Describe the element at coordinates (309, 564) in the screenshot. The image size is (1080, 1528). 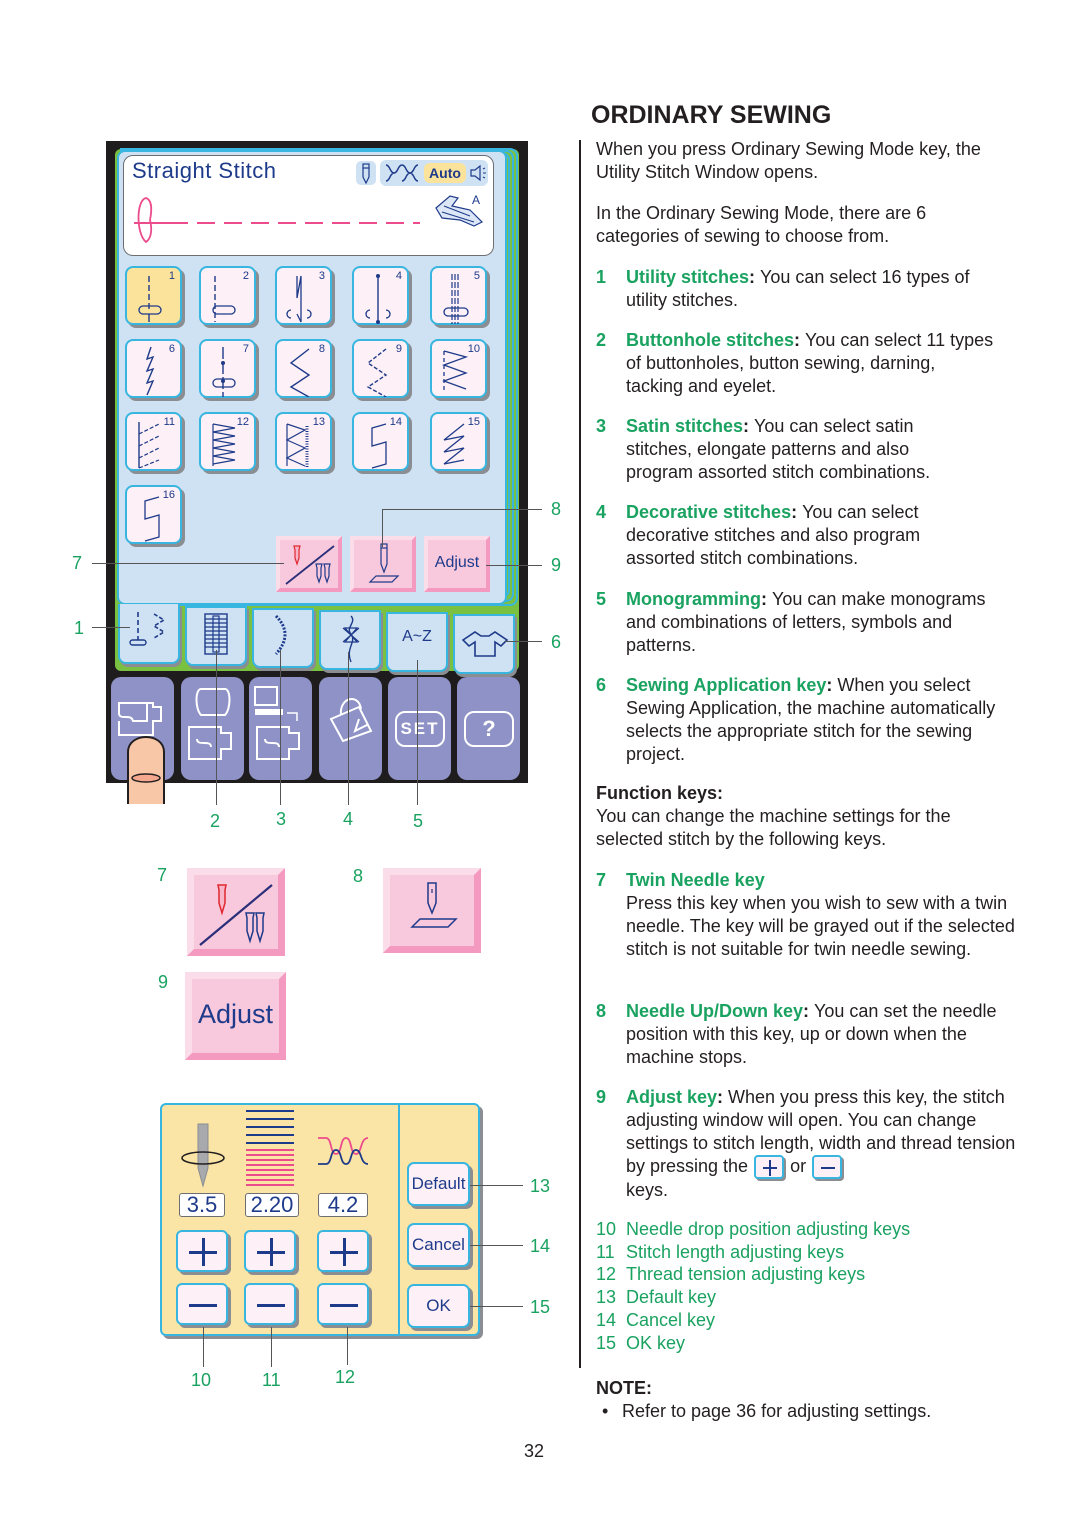
I see `twin-needle-key` at that location.